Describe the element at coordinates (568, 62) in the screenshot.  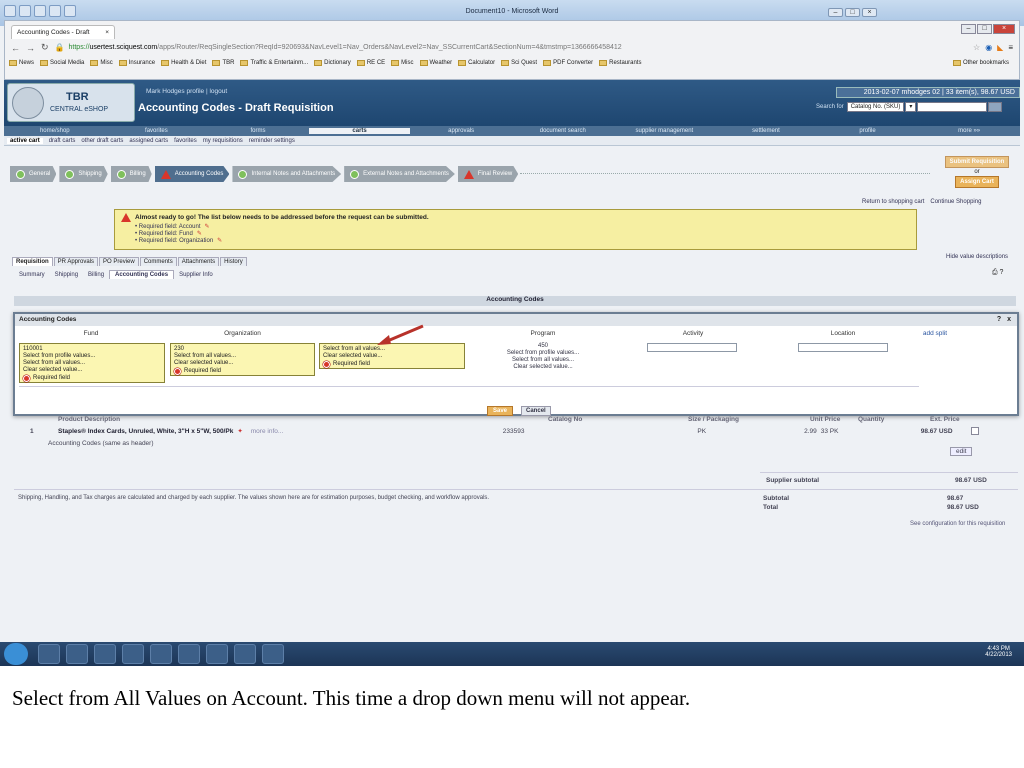
I see `bookmark-item: PDF Converter` at that location.